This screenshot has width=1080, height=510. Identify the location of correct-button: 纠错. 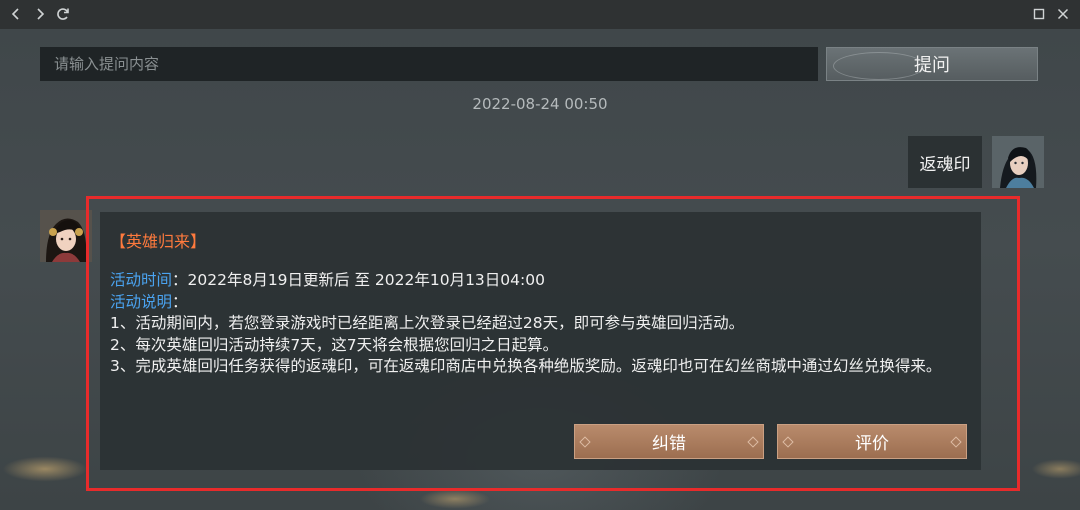
(669, 441).